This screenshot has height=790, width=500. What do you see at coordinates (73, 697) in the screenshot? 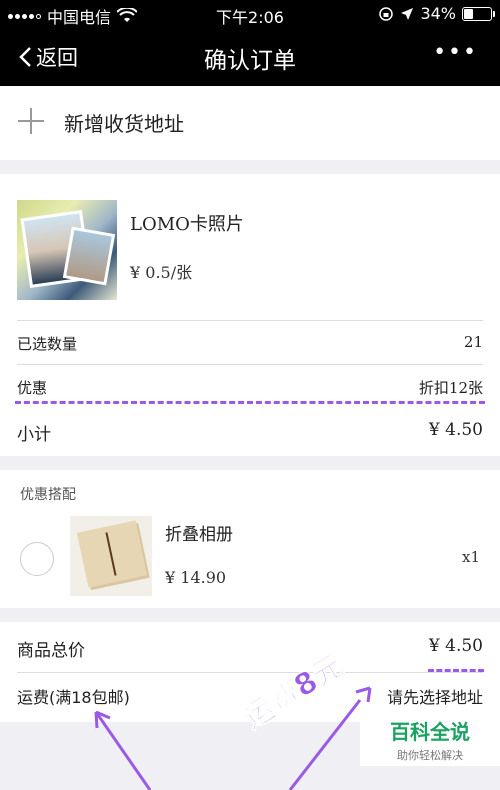
I see `shipping-label: 运费(满18包邮)` at bounding box center [73, 697].